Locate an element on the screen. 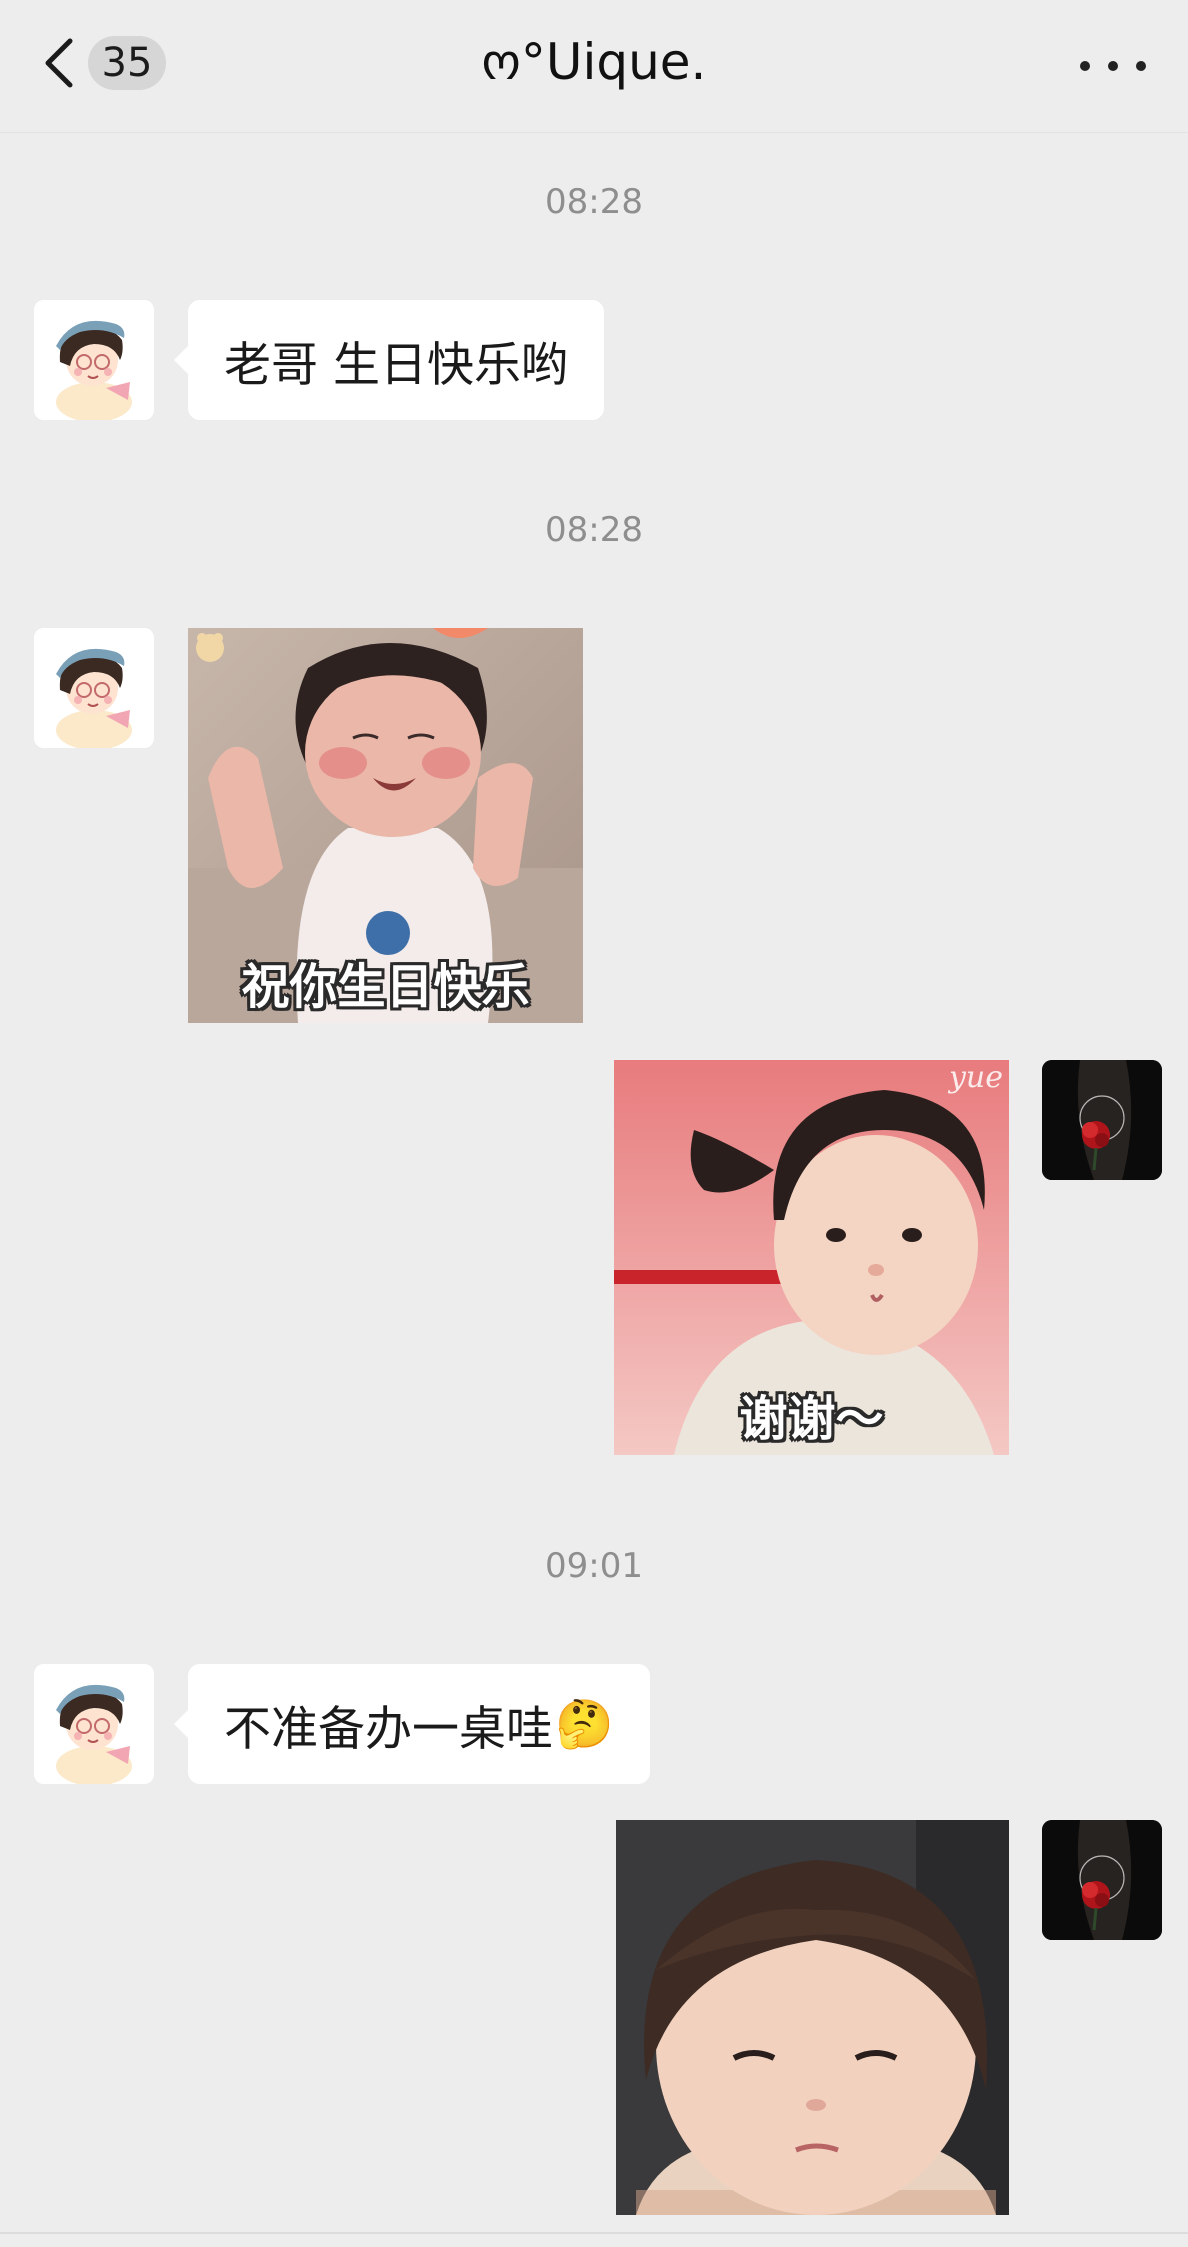 The height and width of the screenshot is (2247, 1188). more-options-button is located at coordinates (1113, 65).